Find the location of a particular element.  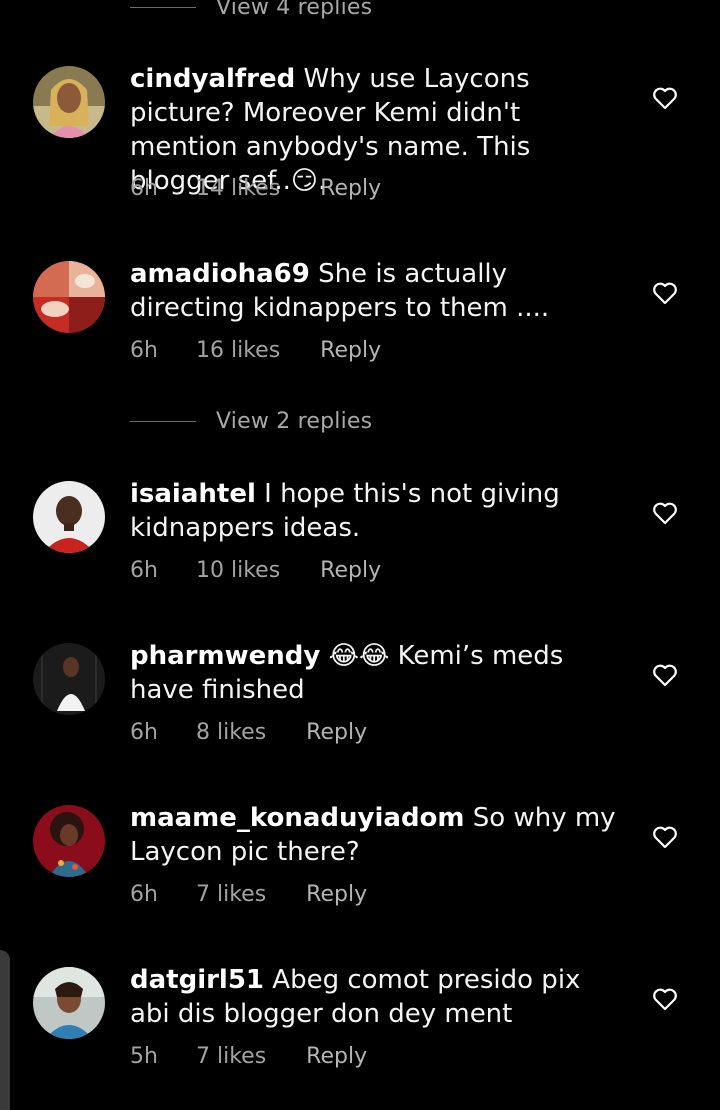

comment-meta: 6h 8 likes Reply is located at coordinates (248, 732).